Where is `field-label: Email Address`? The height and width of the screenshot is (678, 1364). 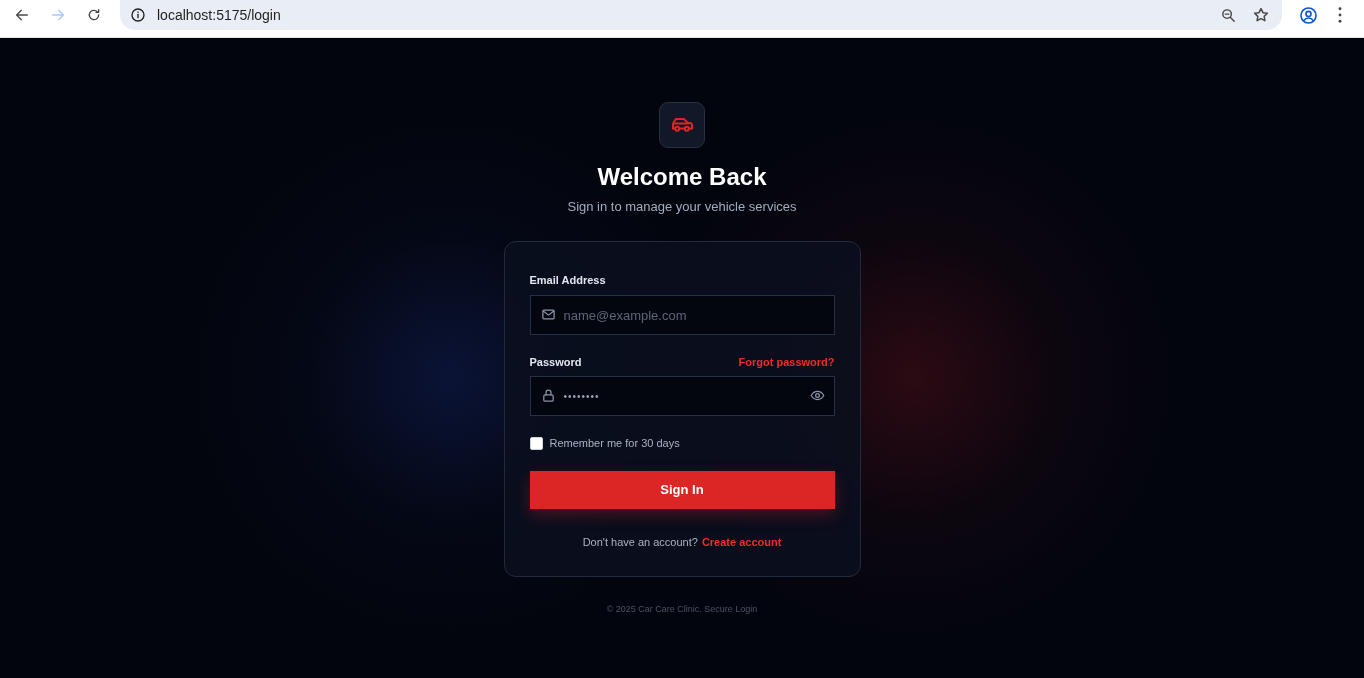
field-label: Email Address is located at coordinates (567, 280).